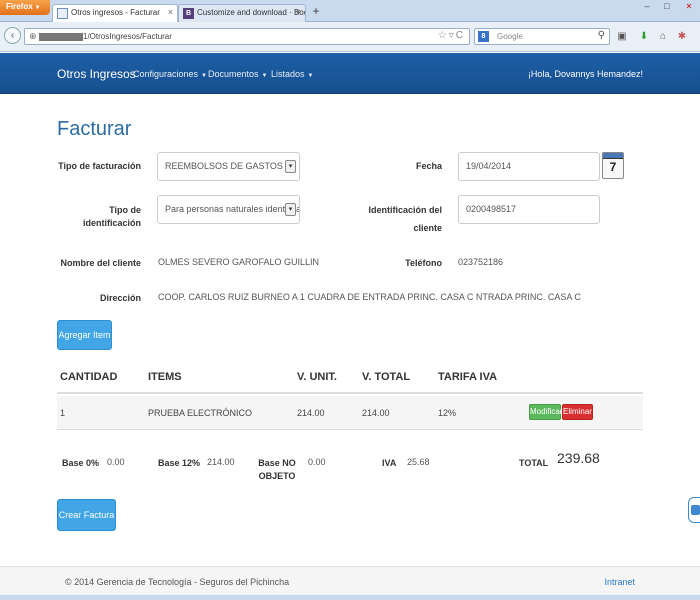 The image size is (700, 600). I want to click on menu-listados: Listados ▼, so click(292, 74).